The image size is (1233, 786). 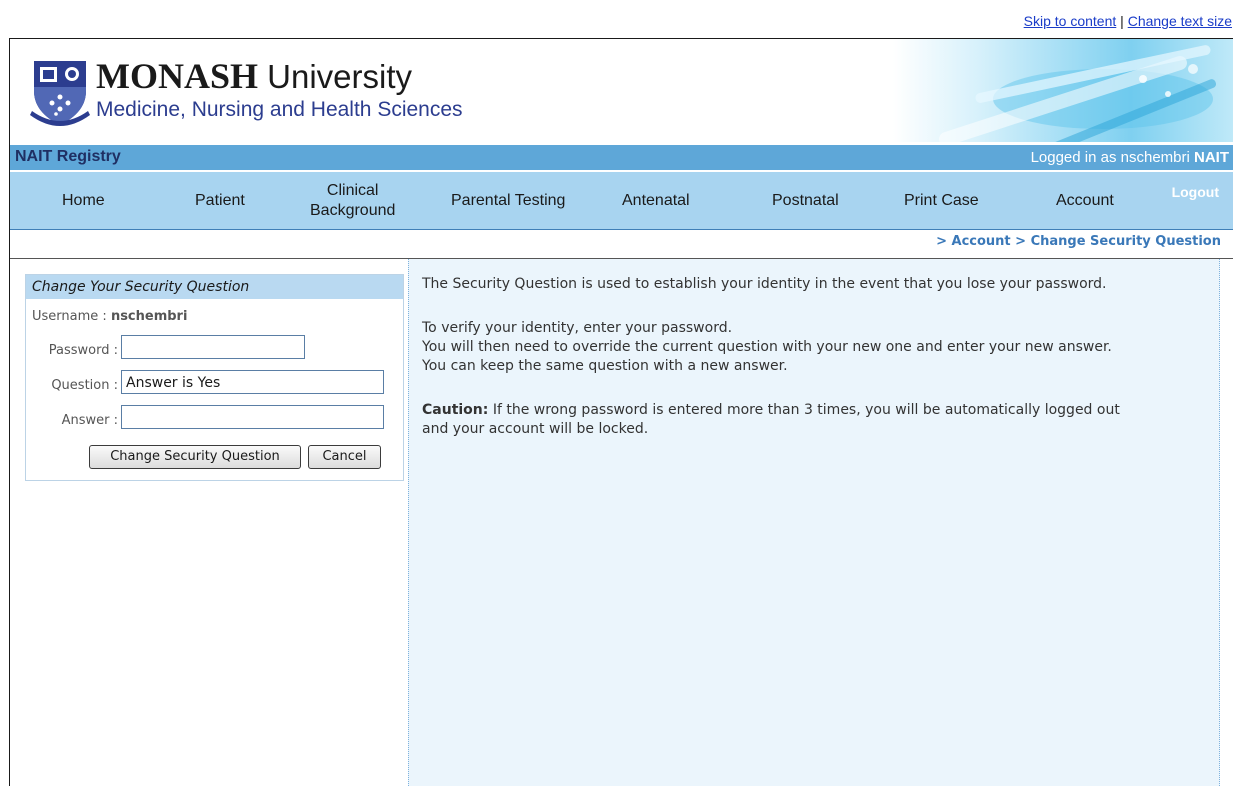 I want to click on nav-account: Account, so click(x=1085, y=201).